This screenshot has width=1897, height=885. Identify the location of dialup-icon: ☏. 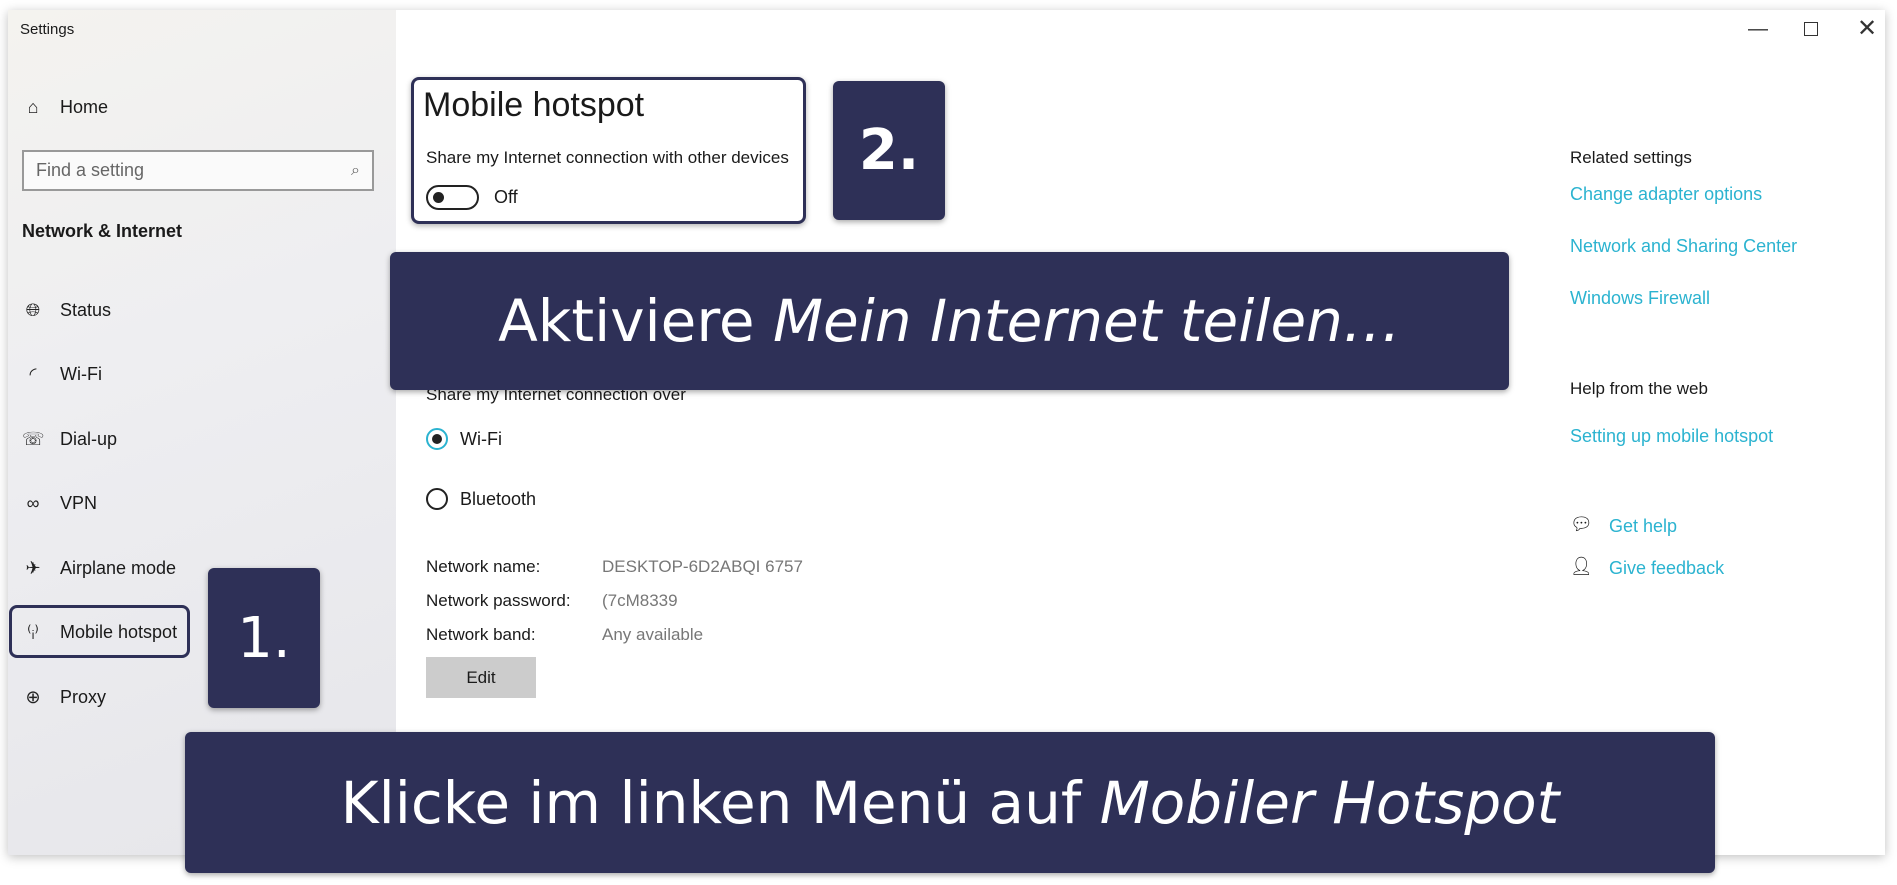
(33, 438).